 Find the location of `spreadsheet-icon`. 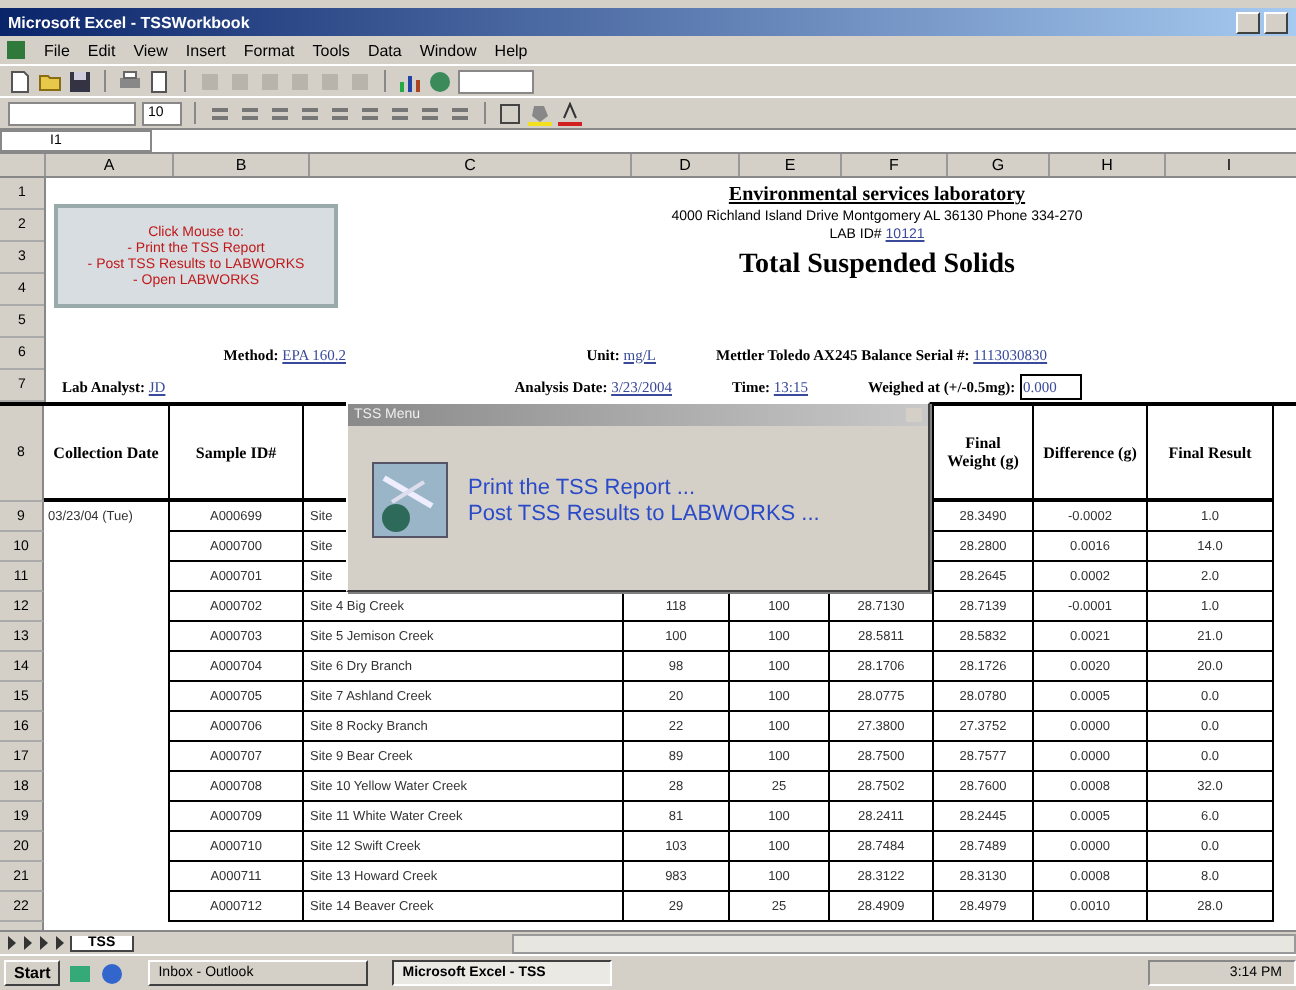

spreadsheet-icon is located at coordinates (16, 50).